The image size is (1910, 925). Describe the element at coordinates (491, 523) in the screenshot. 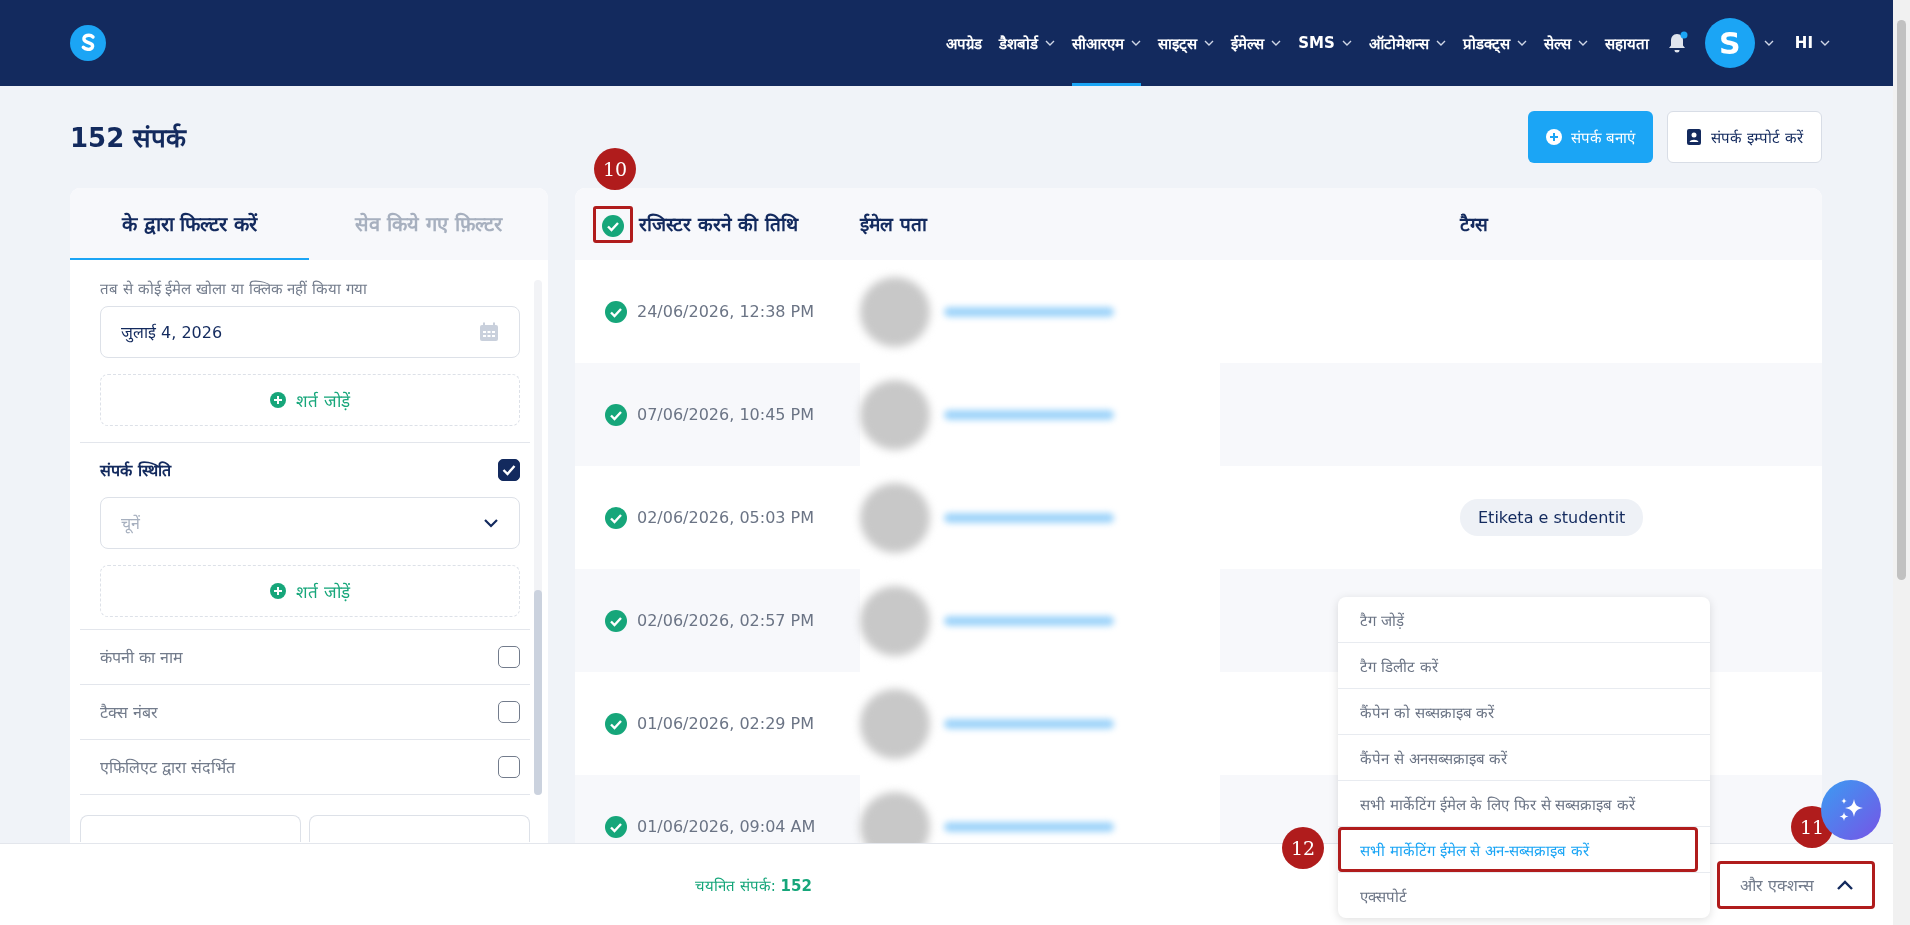

I see `chevron-down-icon` at that location.